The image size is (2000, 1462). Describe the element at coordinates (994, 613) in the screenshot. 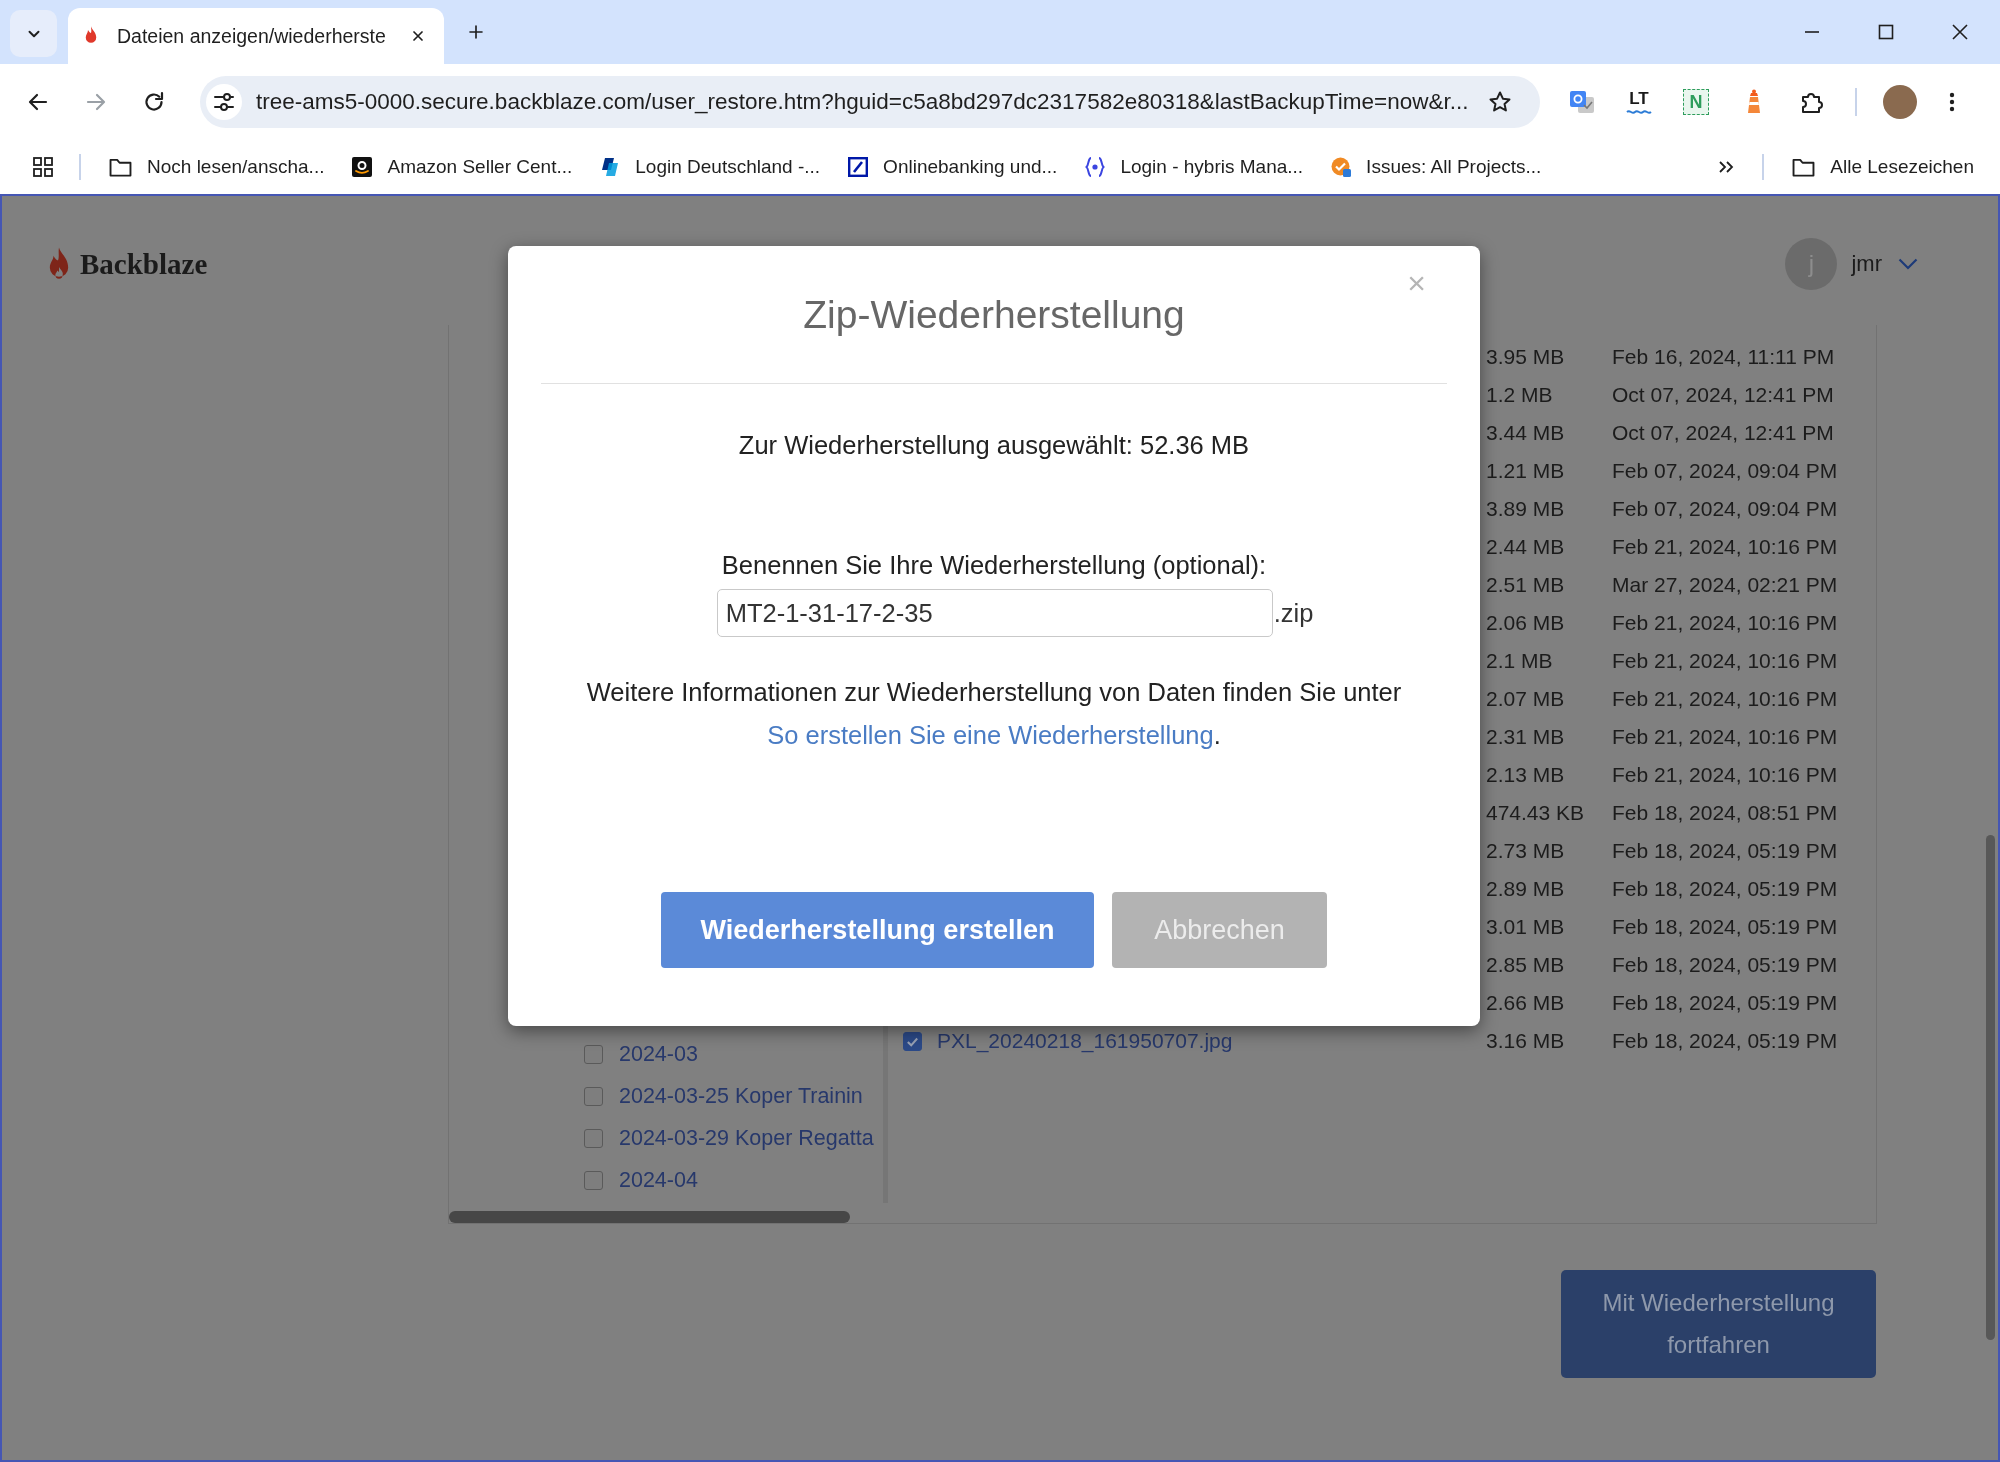

I see `name-input: MT2-1-31-17-2-35` at that location.